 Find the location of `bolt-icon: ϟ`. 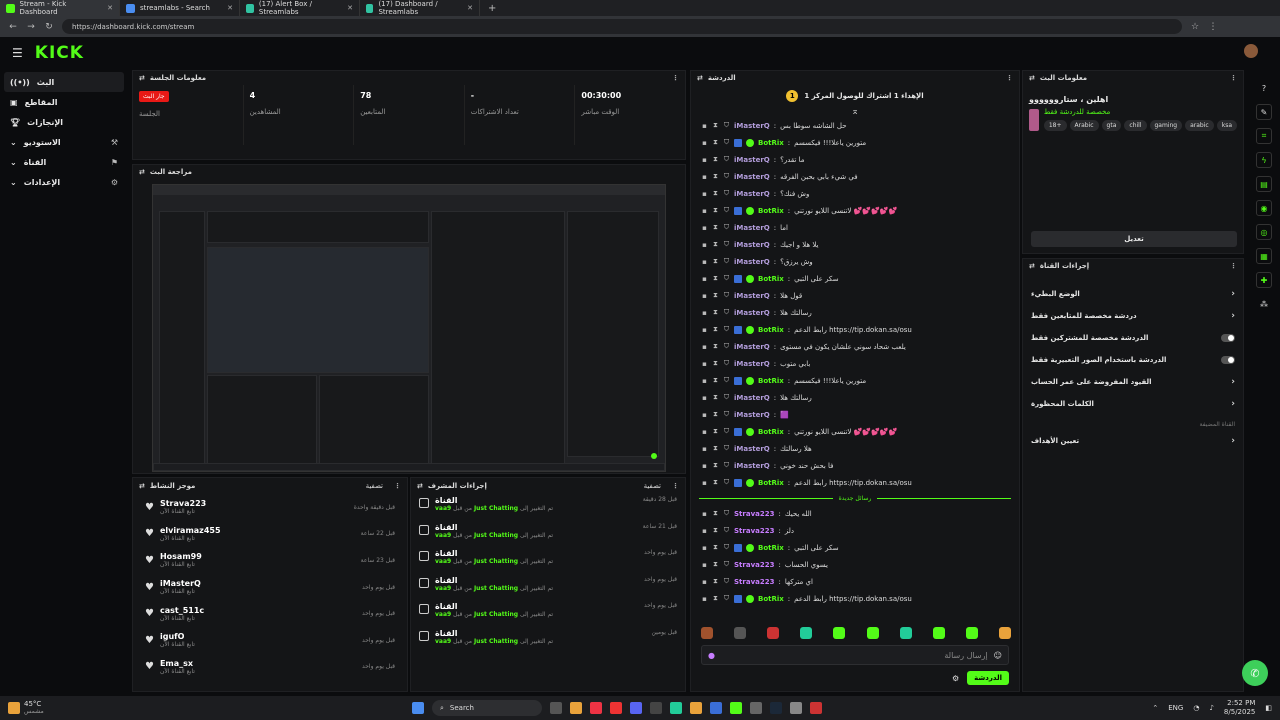

bolt-icon: ϟ is located at coordinates (1264, 160).